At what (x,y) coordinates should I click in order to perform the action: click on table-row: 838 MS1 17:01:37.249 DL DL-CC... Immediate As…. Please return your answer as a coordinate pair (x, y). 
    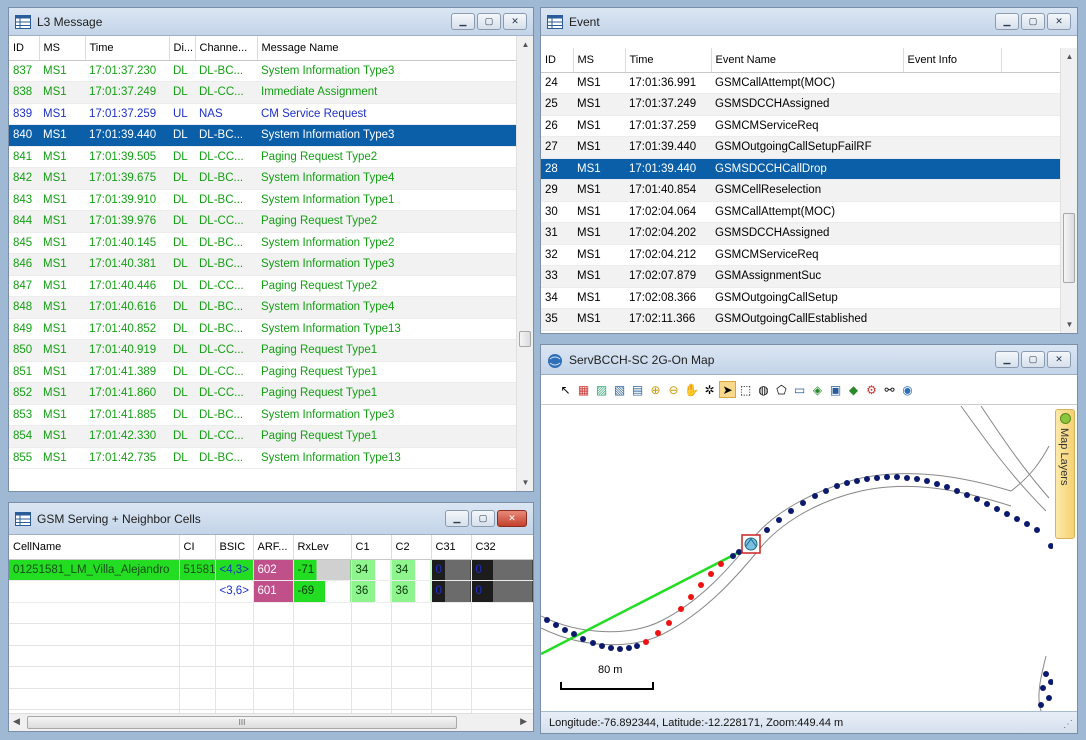
    Looking at the image, I should click on (263, 92).